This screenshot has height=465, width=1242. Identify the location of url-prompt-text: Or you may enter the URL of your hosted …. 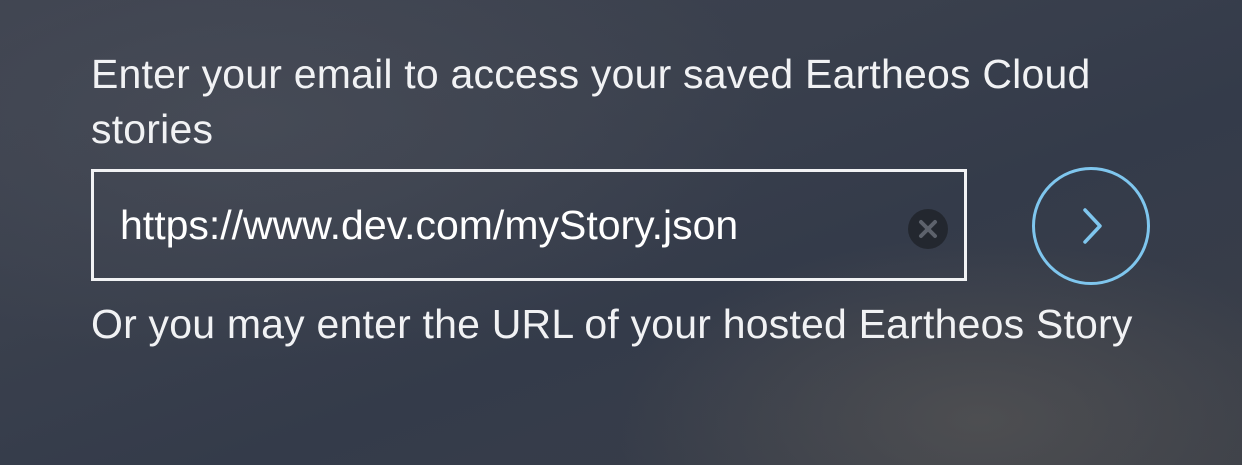
(612, 324).